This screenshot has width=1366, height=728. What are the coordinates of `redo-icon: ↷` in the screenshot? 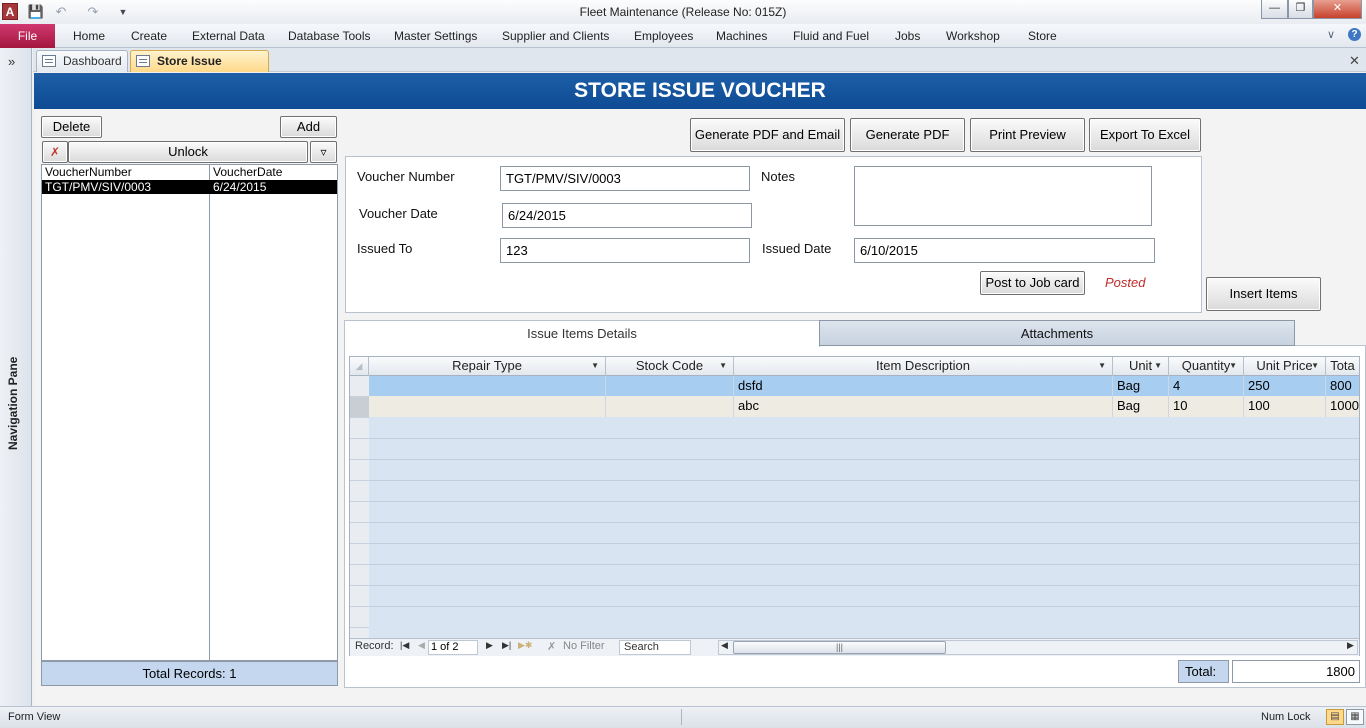 It's located at (93, 12).